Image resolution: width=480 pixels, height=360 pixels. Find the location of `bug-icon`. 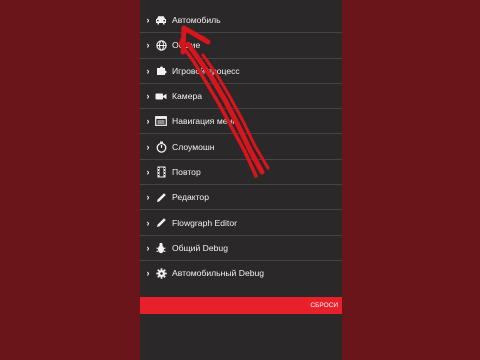

bug-icon is located at coordinates (161, 248).